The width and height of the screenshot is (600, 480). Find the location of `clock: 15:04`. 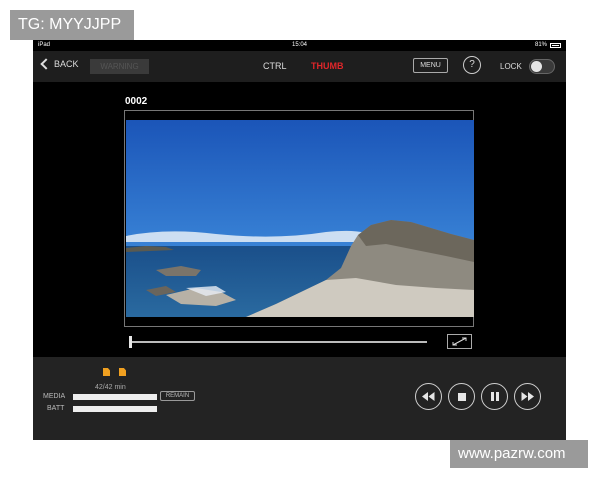

clock: 15:04 is located at coordinates (299, 45).